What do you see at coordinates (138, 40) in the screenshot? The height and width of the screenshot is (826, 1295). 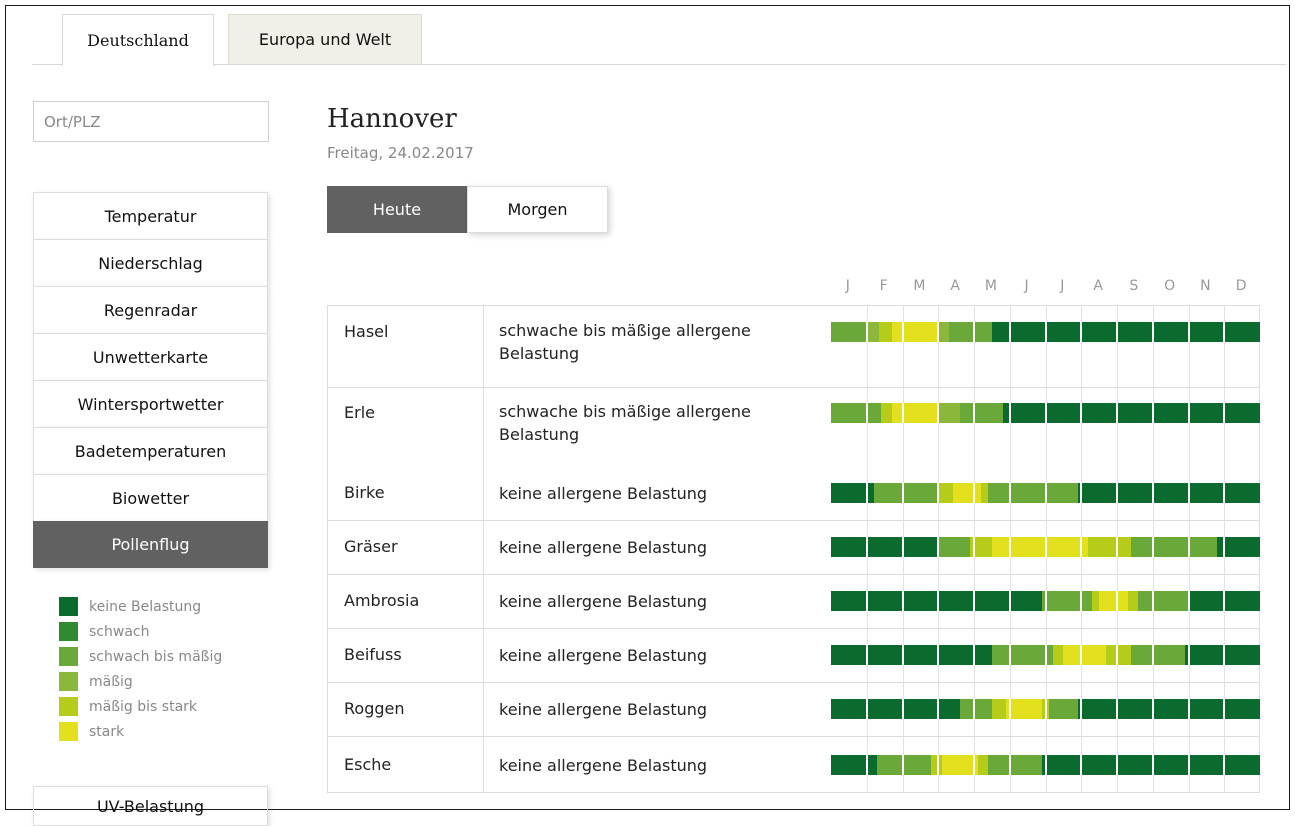 I see `tab-deutschland: Deutschland` at bounding box center [138, 40].